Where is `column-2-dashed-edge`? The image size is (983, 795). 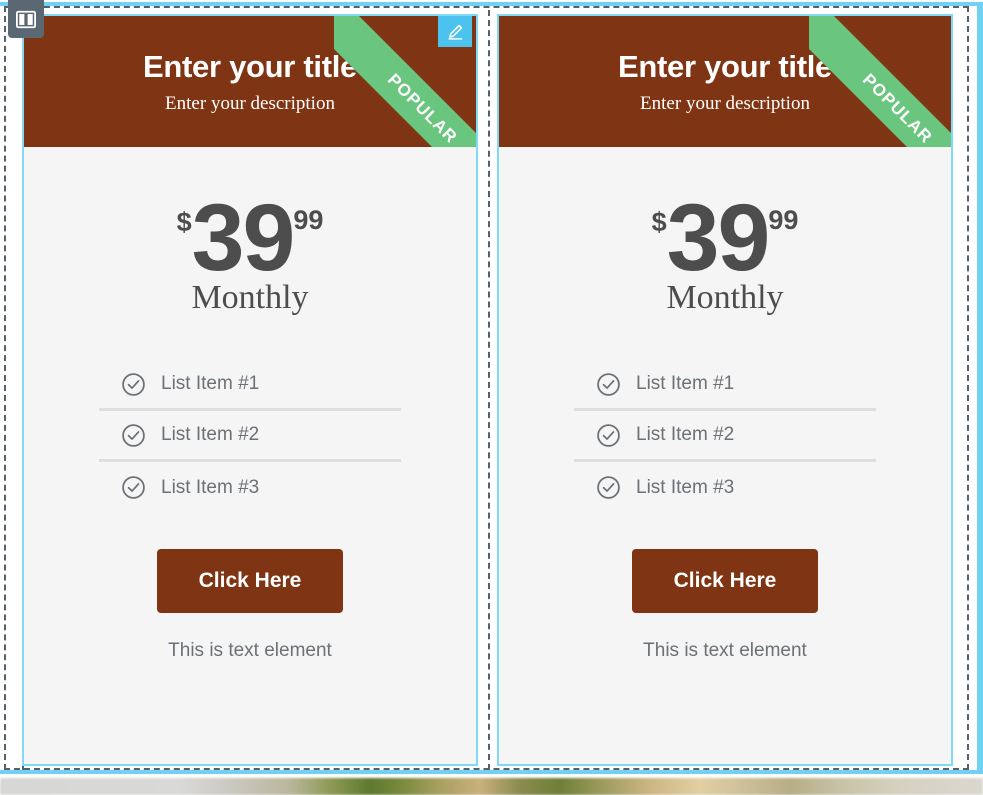
column-2-dashed-edge is located at coordinates (489, 390).